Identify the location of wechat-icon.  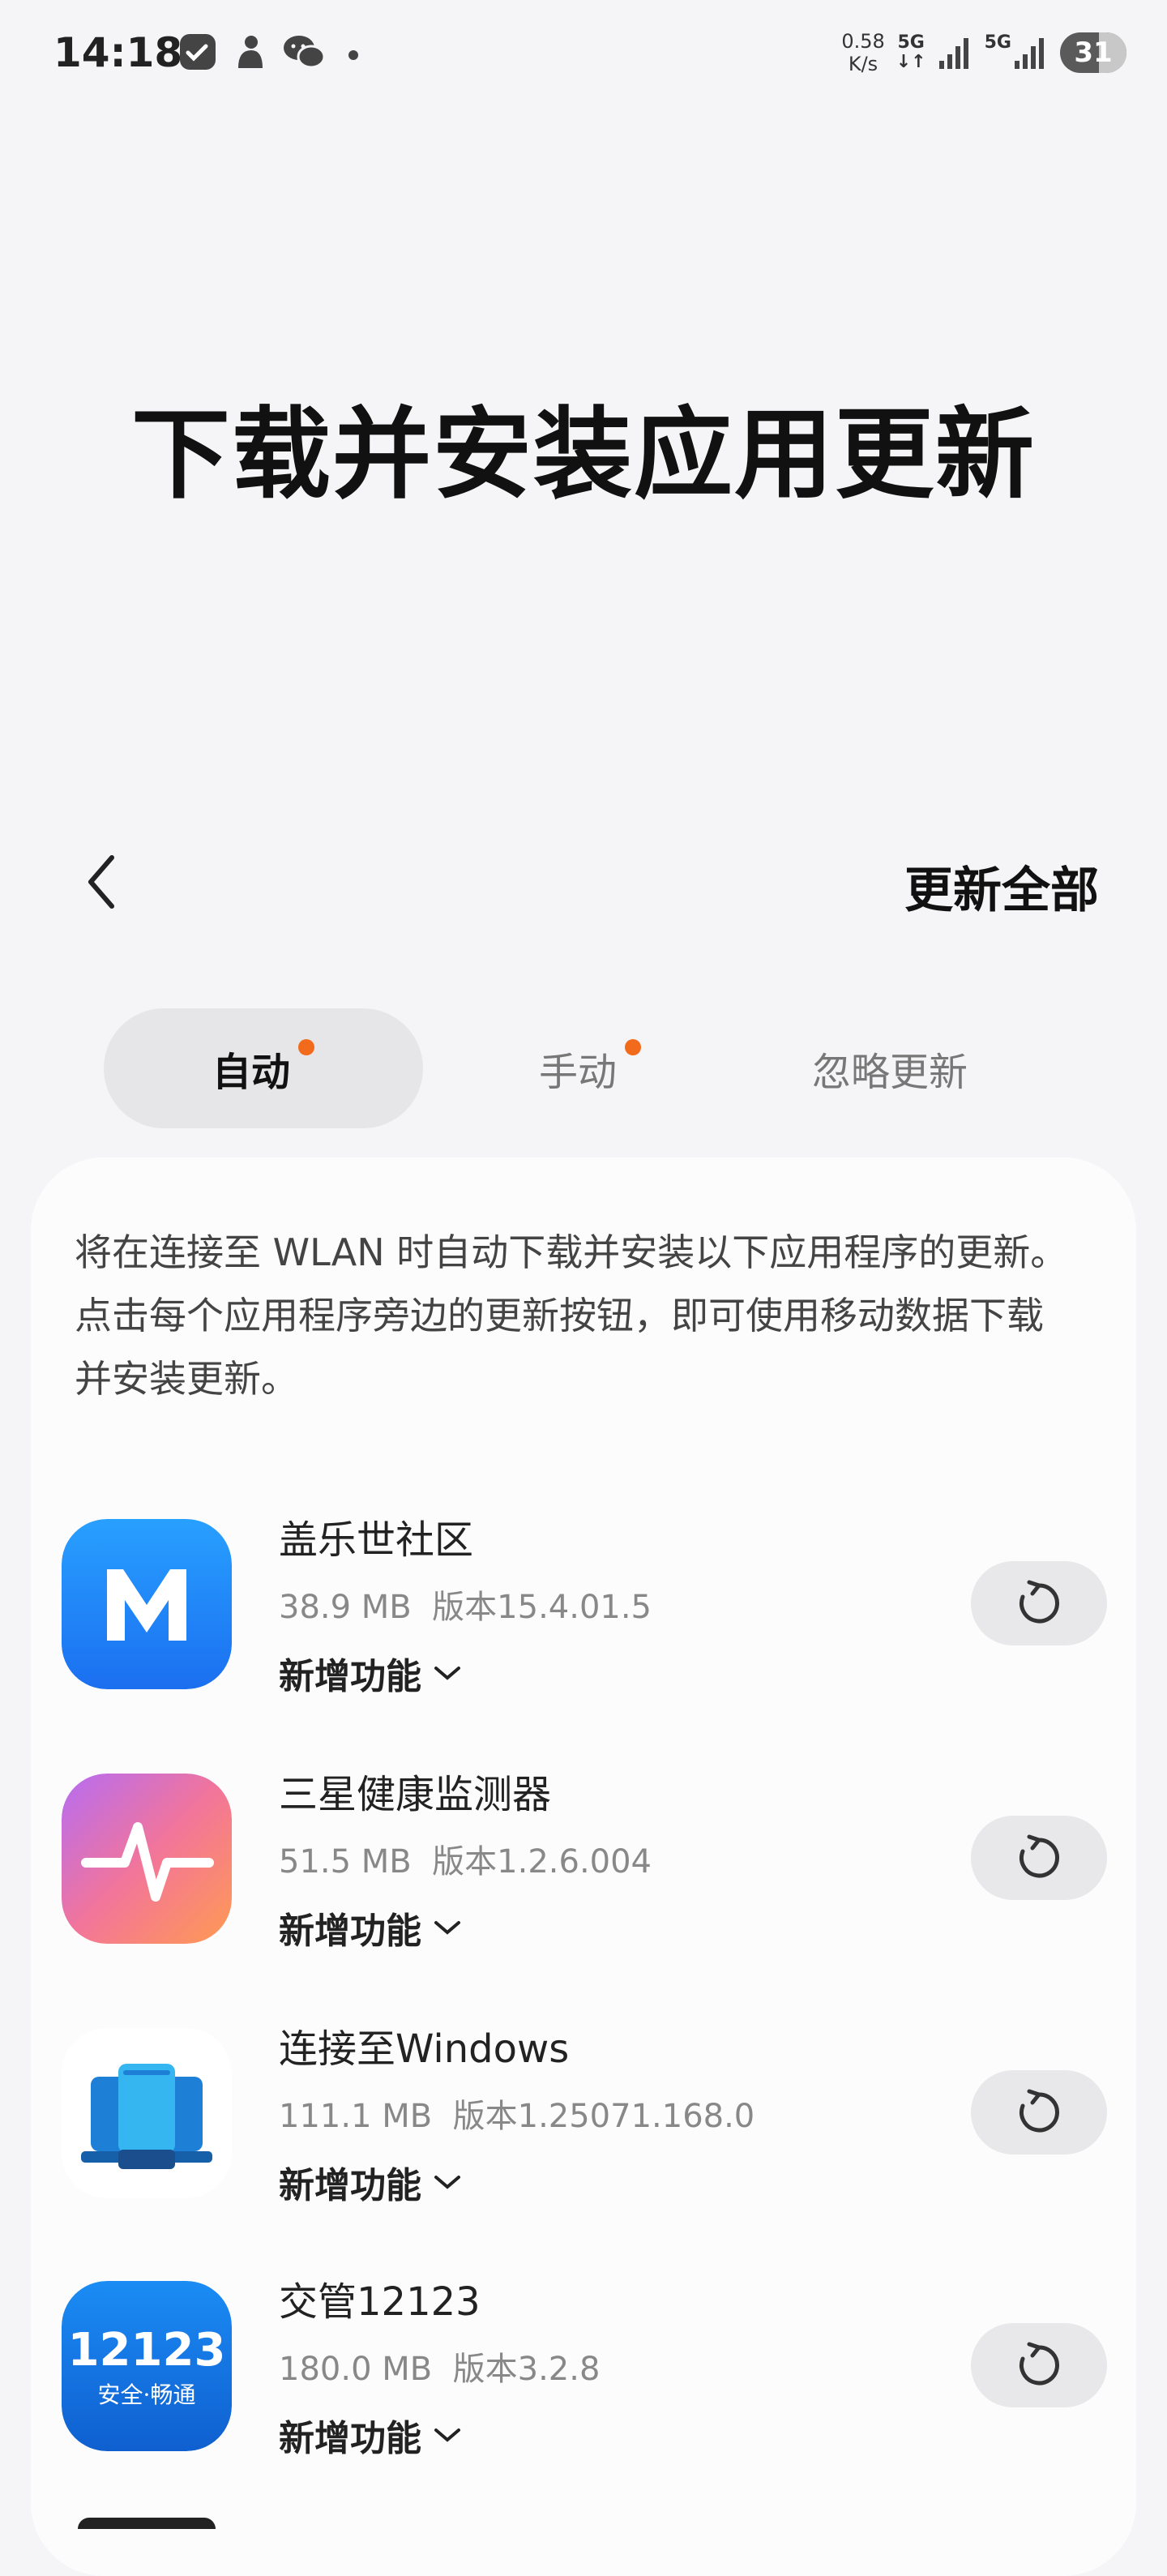
(305, 52).